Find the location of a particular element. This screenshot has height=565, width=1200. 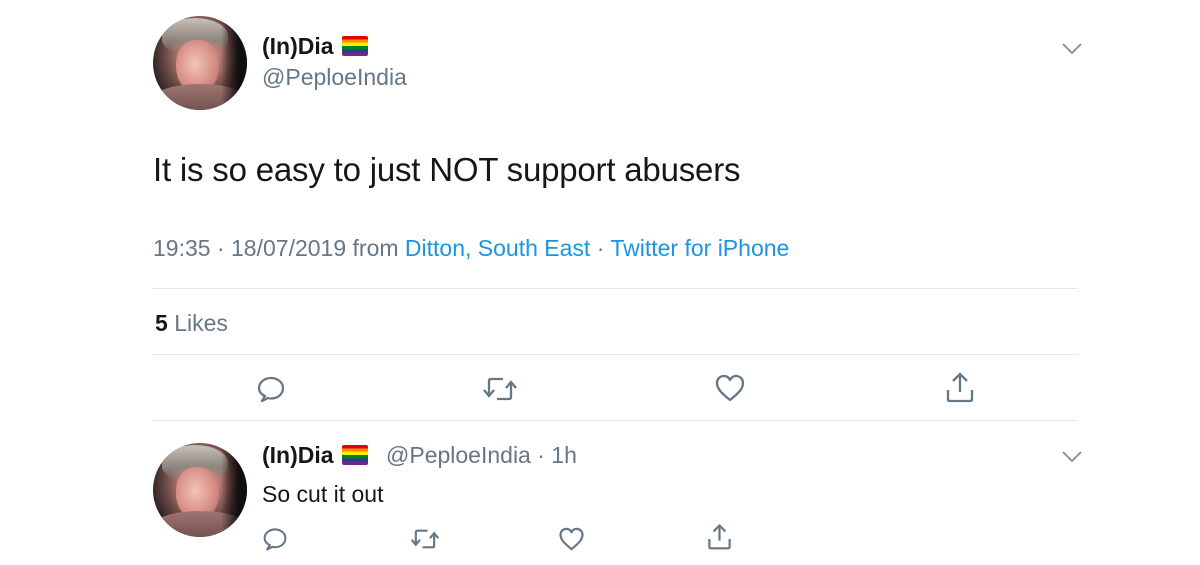

reply-text: So cut it out is located at coordinates (323, 494).